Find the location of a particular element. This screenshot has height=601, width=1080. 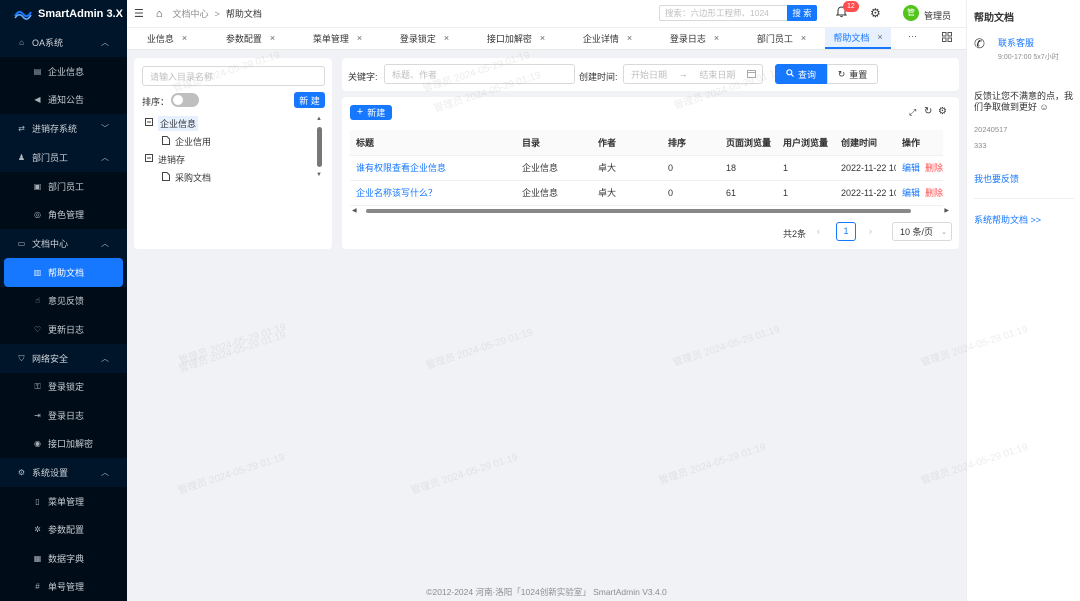

settings-gear-icon: ⚙ is located at coordinates (875, 13).